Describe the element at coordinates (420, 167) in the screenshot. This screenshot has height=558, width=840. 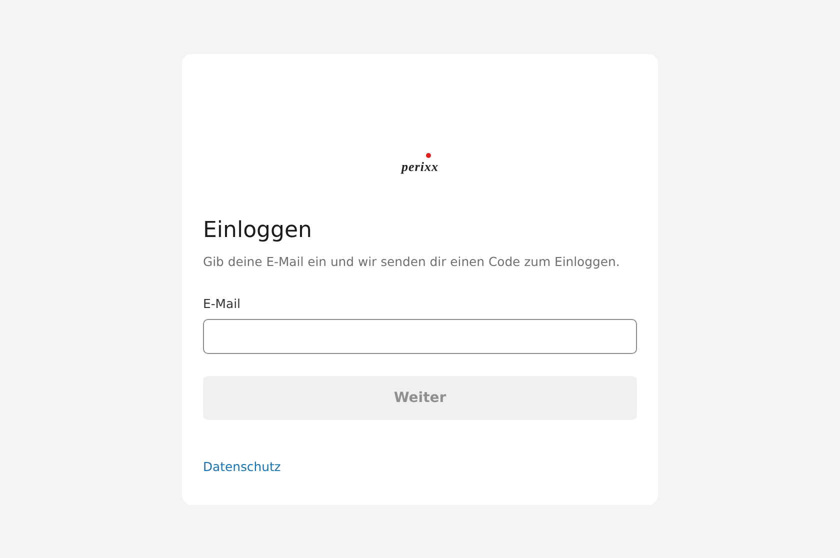
I see `brand-logo: perixx` at that location.